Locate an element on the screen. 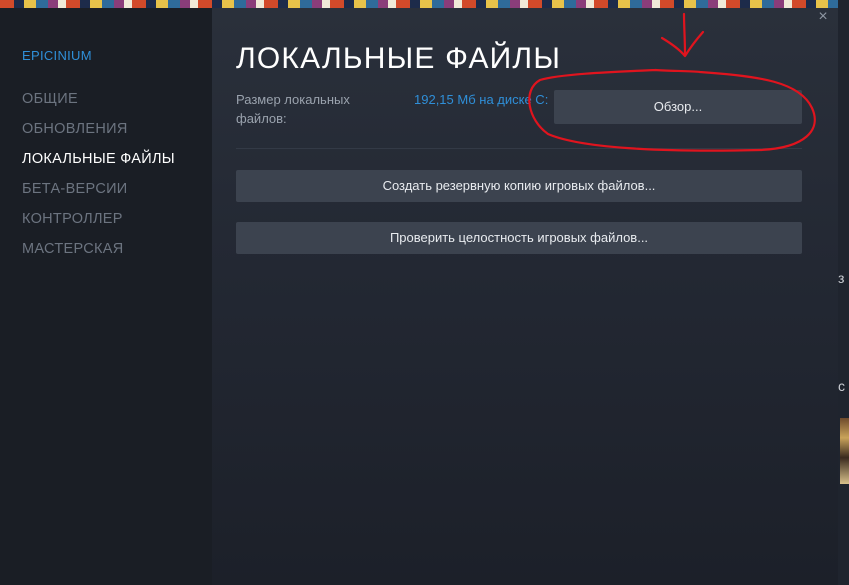 The width and height of the screenshot is (849, 585). background-app-edge: з с is located at coordinates (843, 292).